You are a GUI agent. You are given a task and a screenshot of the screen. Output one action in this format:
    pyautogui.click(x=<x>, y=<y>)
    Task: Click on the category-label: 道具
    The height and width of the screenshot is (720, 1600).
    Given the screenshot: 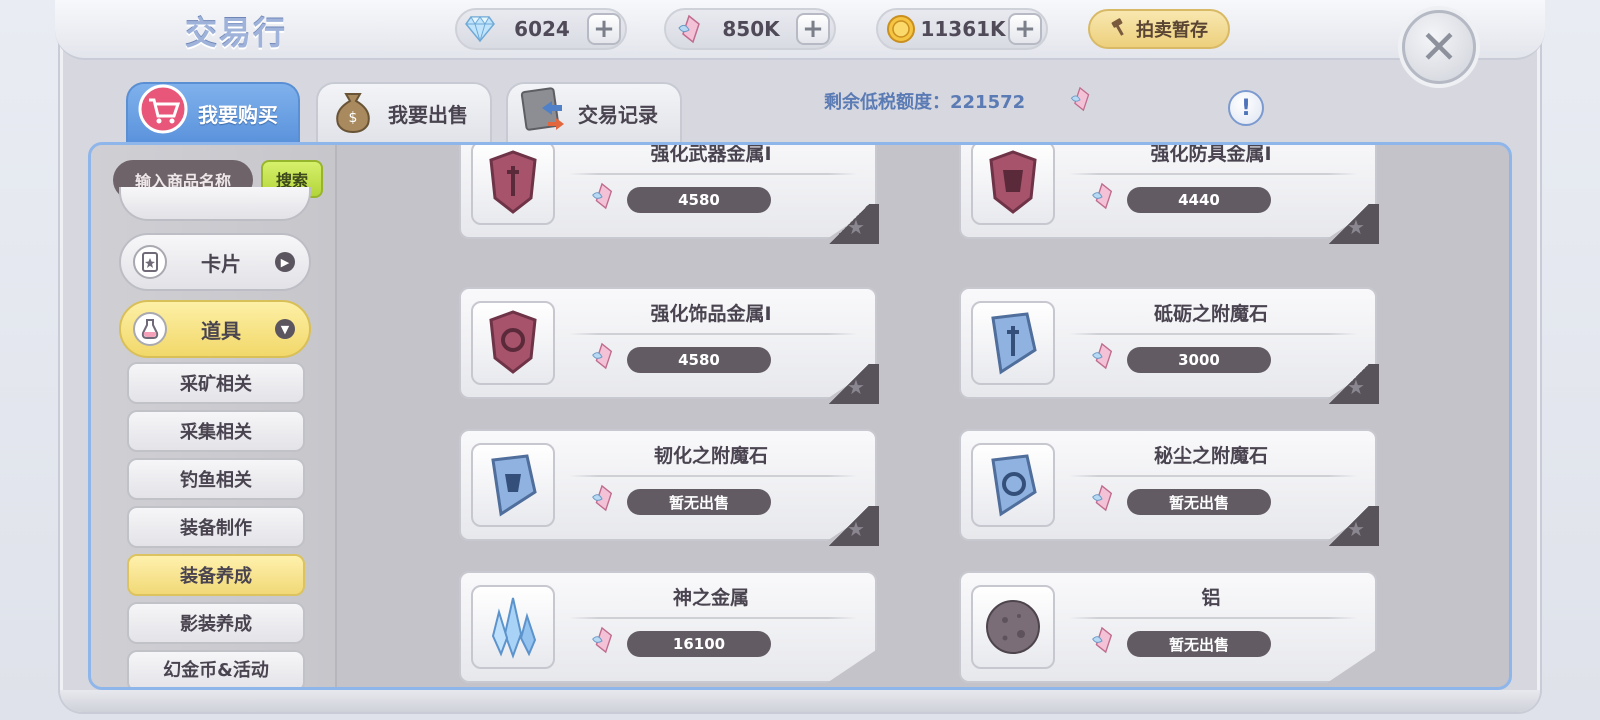 What is the action you would take?
    pyautogui.click(x=221, y=330)
    